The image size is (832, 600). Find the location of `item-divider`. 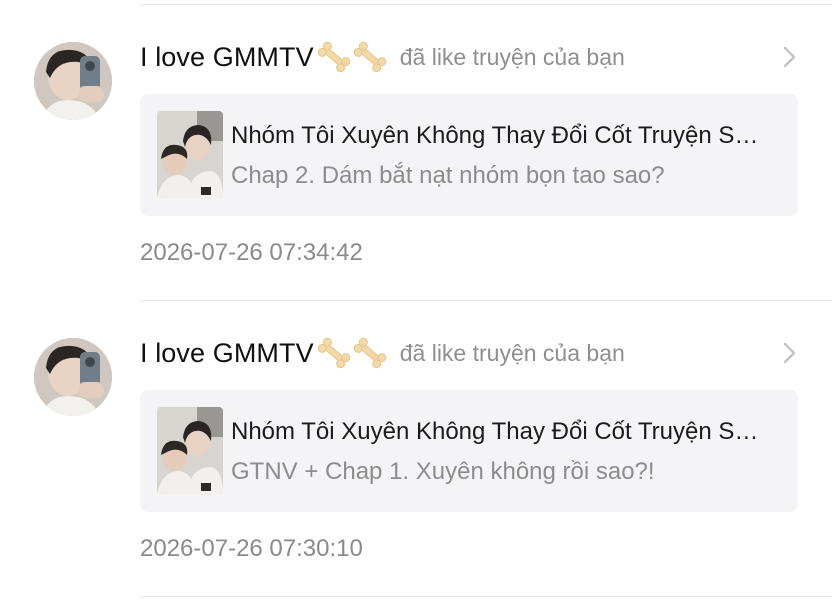

item-divider is located at coordinates (486, 596).